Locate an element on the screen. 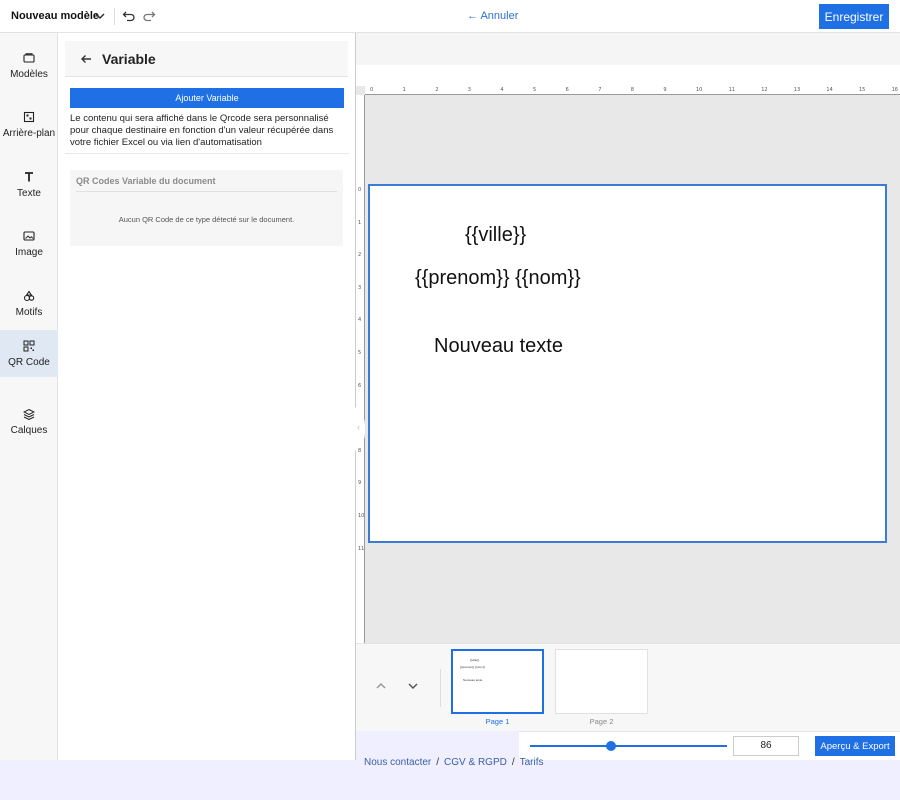 Image resolution: width=900 pixels, height=800 pixels. ruler-tick-label: 15 is located at coordinates (862, 90).